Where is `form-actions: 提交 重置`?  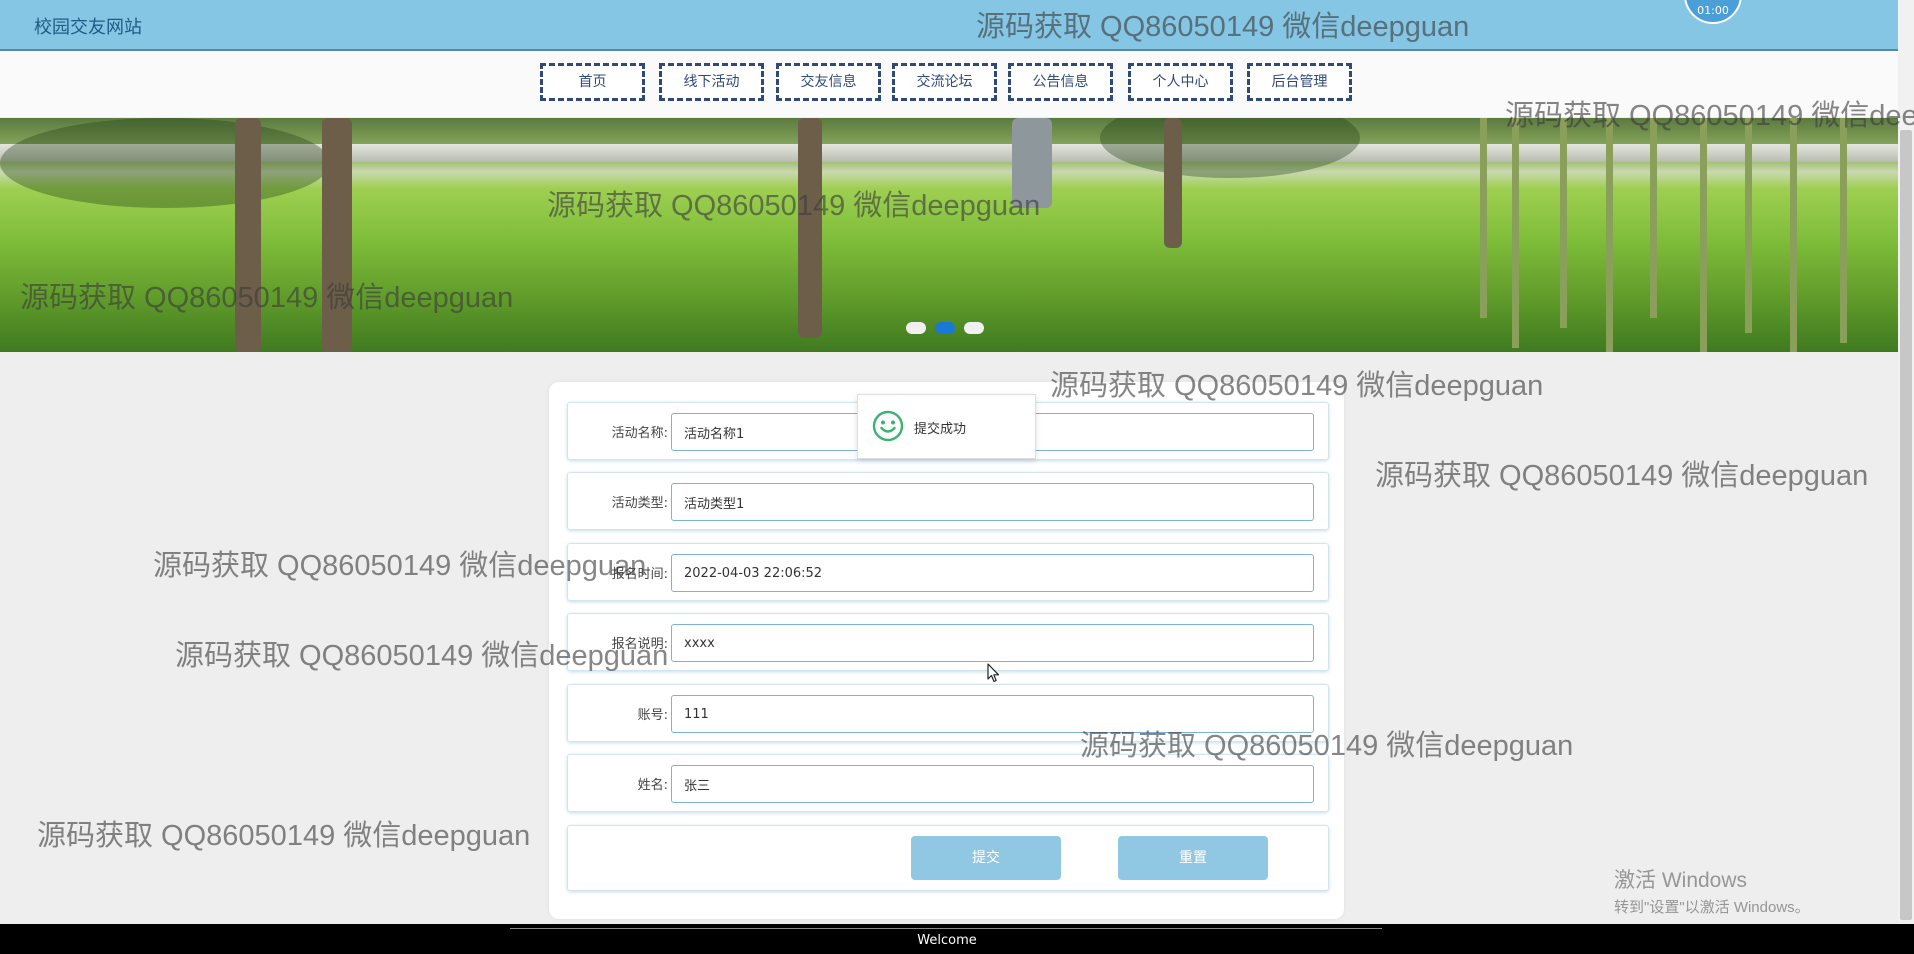 form-actions: 提交 重置 is located at coordinates (948, 858).